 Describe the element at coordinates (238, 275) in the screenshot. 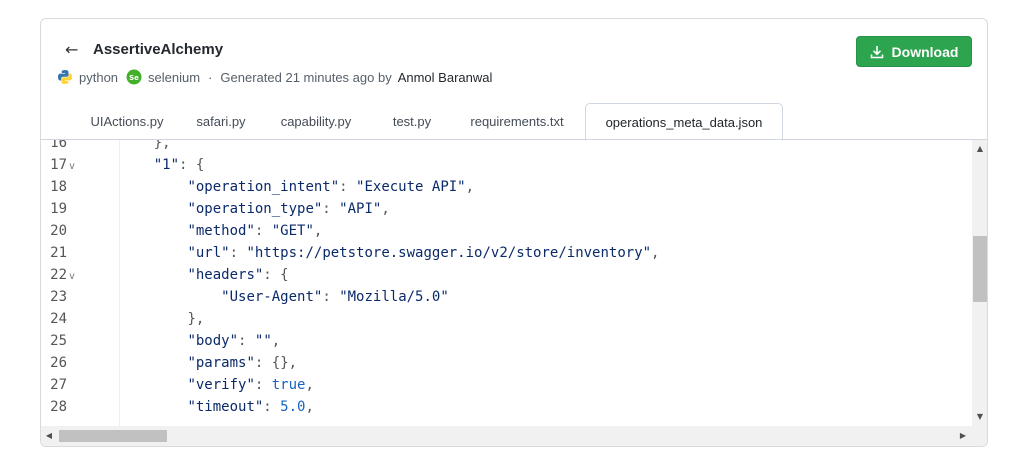

I see `code-text: "headers": {` at that location.